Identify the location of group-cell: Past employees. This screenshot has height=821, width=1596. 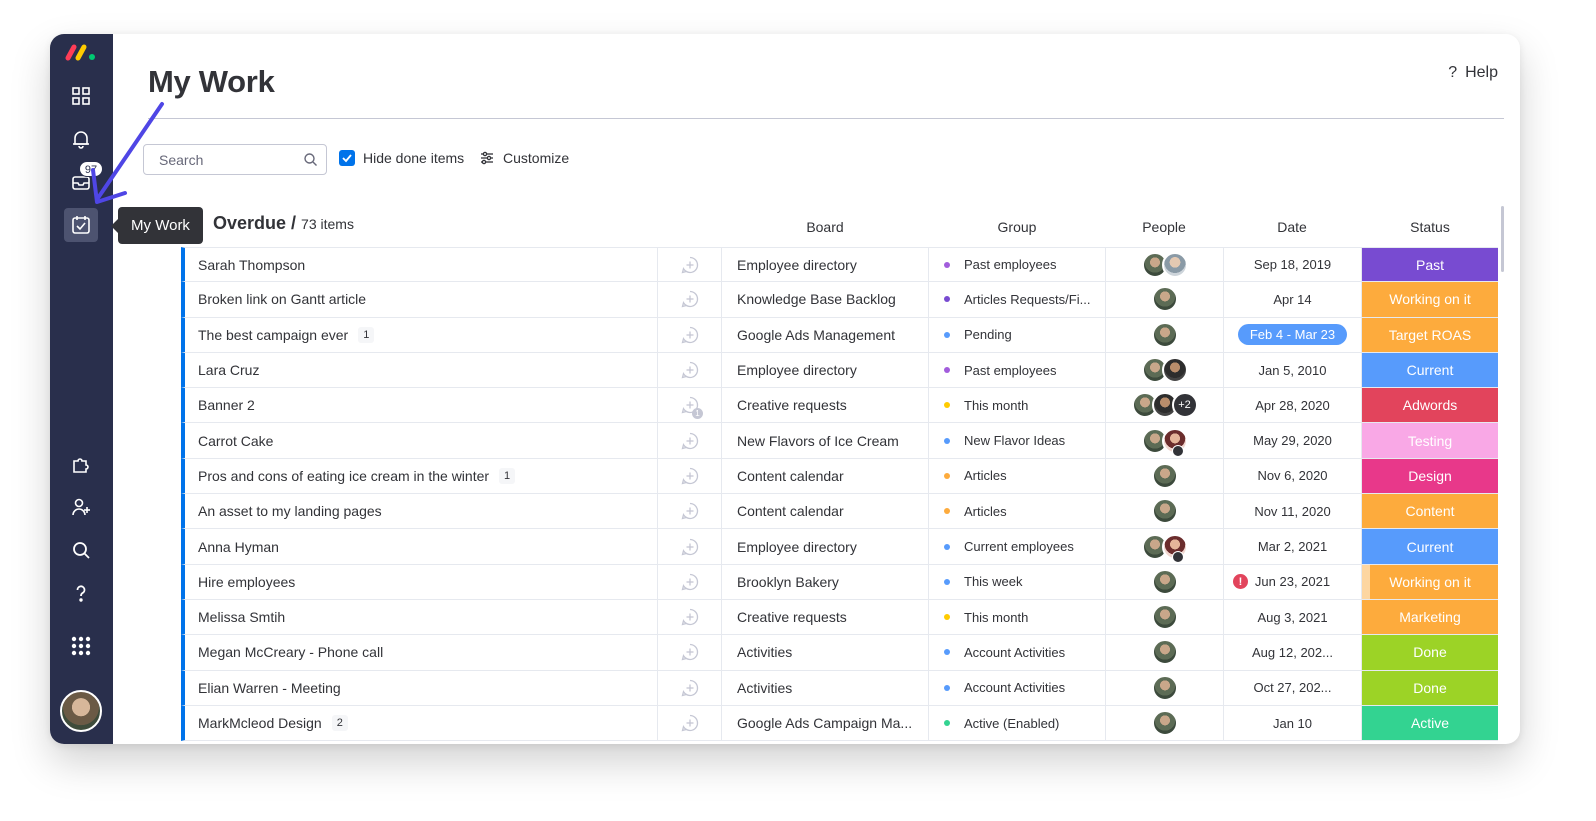
(1017, 370).